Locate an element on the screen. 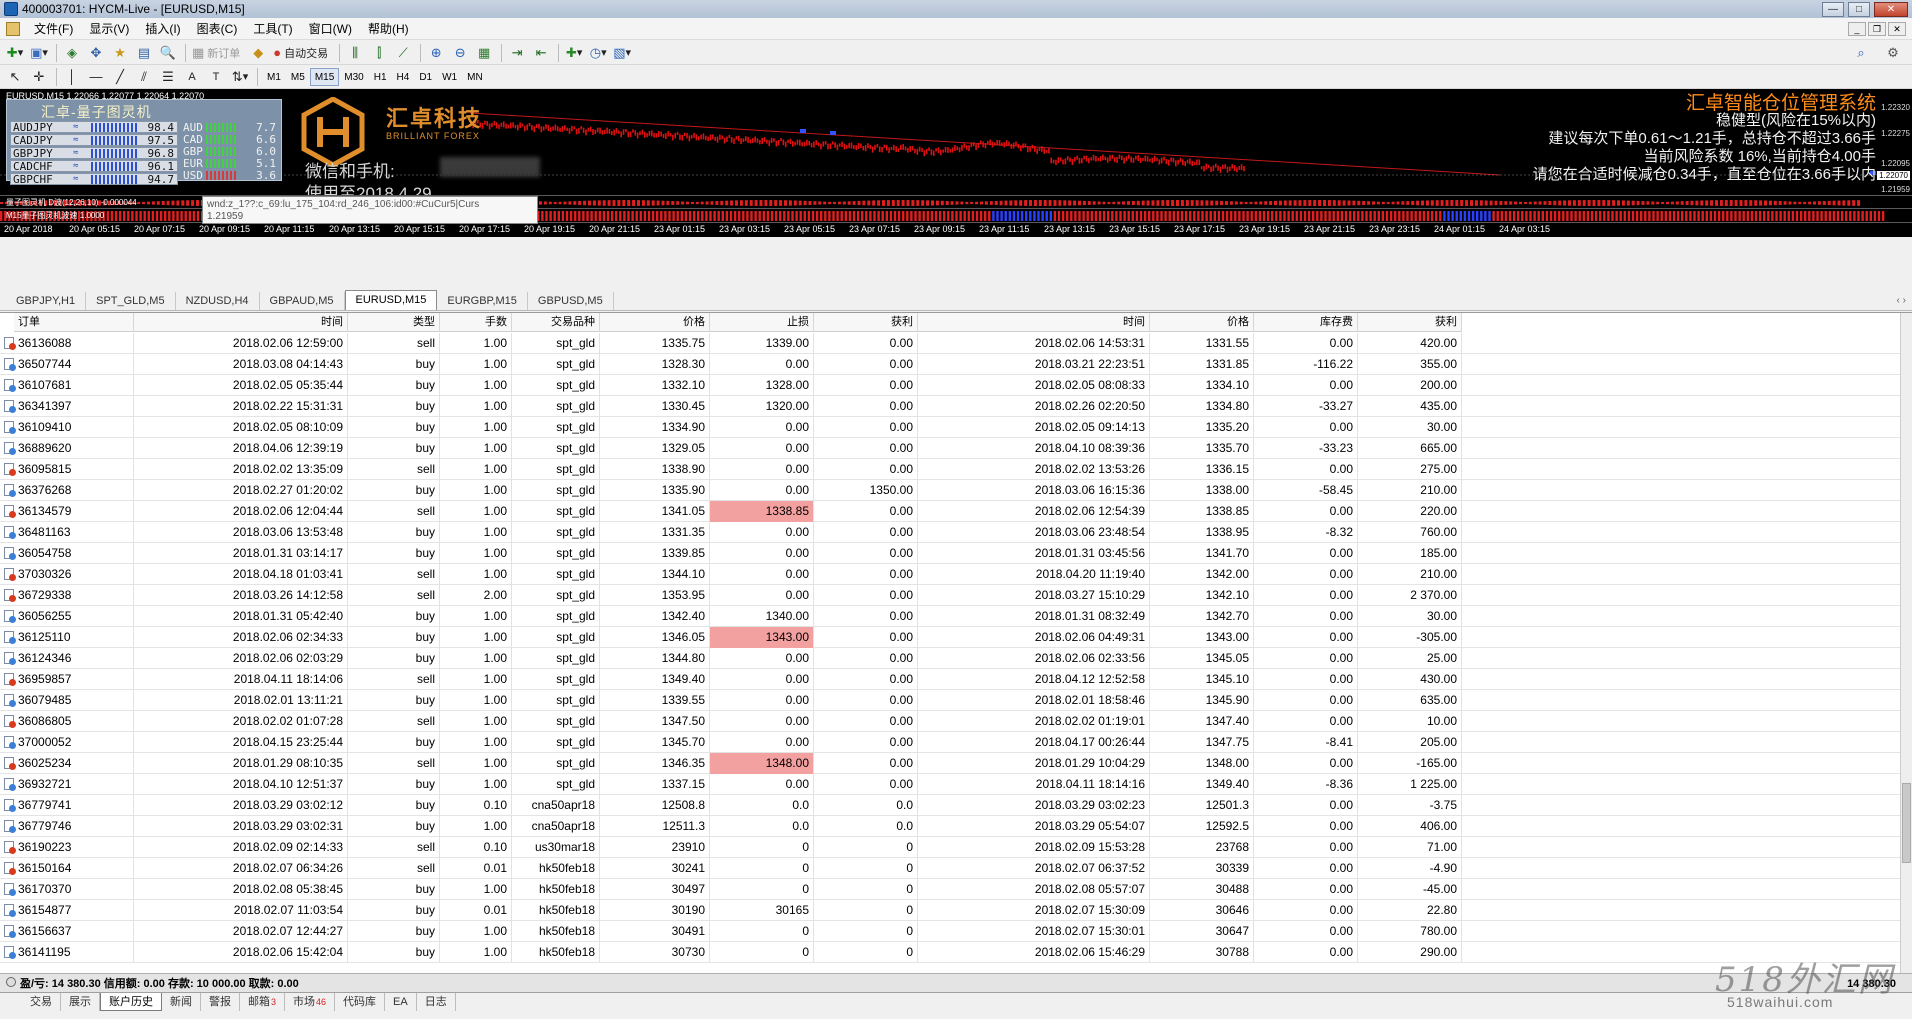 The image size is (1912, 1019). cursor-tool: ↖ is located at coordinates (15, 77).